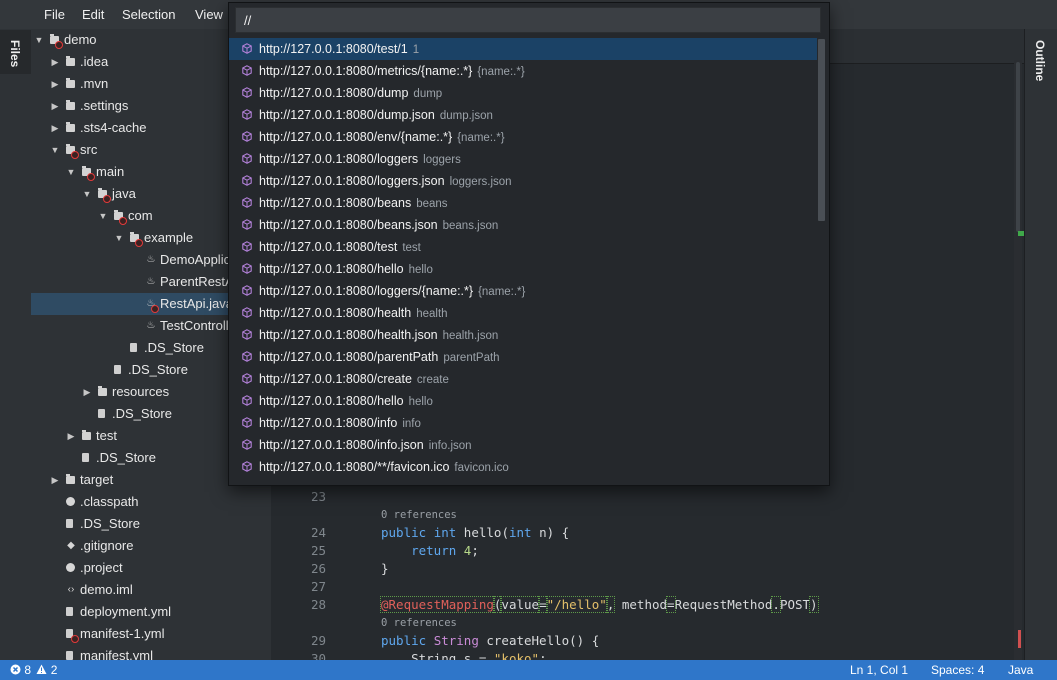 The image size is (1057, 680). What do you see at coordinates (376, 115) in the screenshot?
I see `quick-open-item-label: http://127.0.0.1:8080/dump.json dump.json` at bounding box center [376, 115].